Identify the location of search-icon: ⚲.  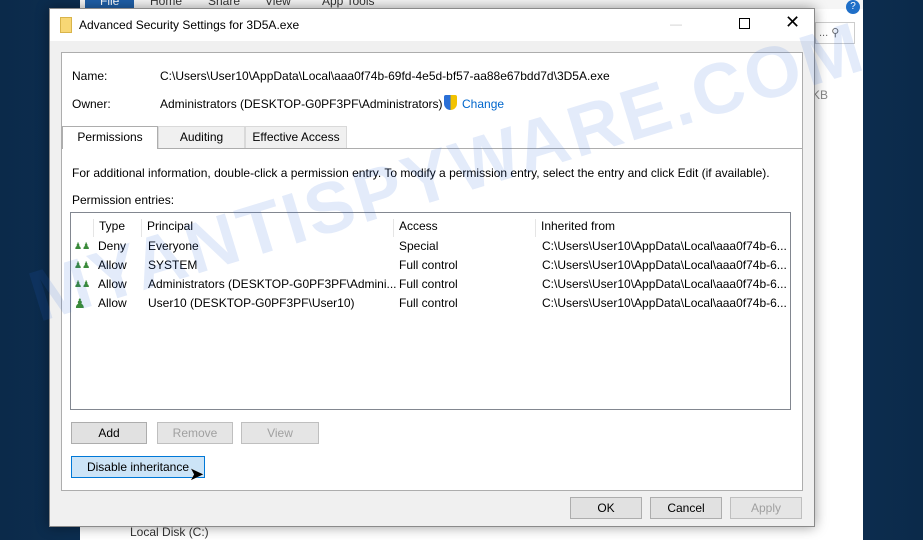
(835, 33).